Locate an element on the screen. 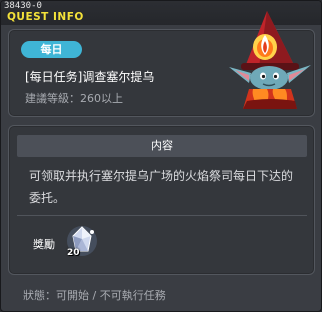 Image resolution: width=322 pixels, height=312 pixels. quest-status: 狀態：可開始 / 不可執行任務 is located at coordinates (94, 295).